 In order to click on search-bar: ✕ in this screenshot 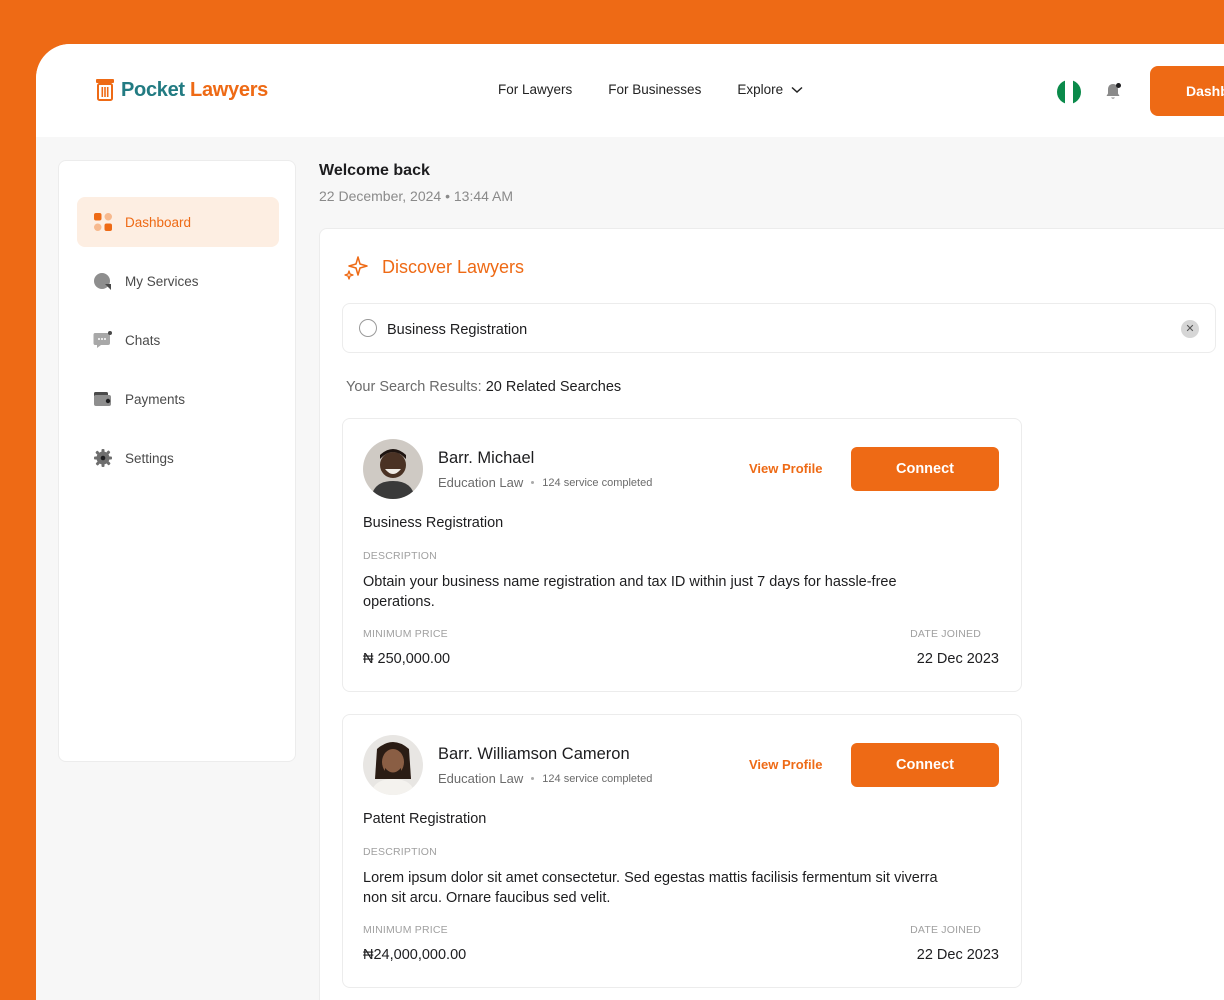, I will do `click(779, 328)`.